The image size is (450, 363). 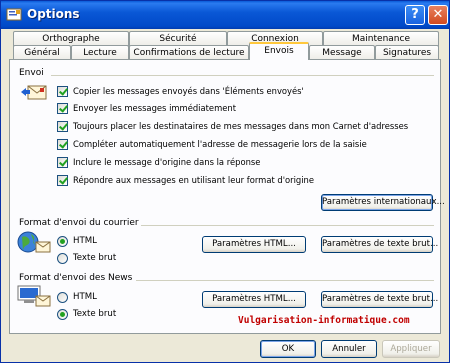 I want to click on checkbox-add-to-addressbook-box, so click(x=62, y=126).